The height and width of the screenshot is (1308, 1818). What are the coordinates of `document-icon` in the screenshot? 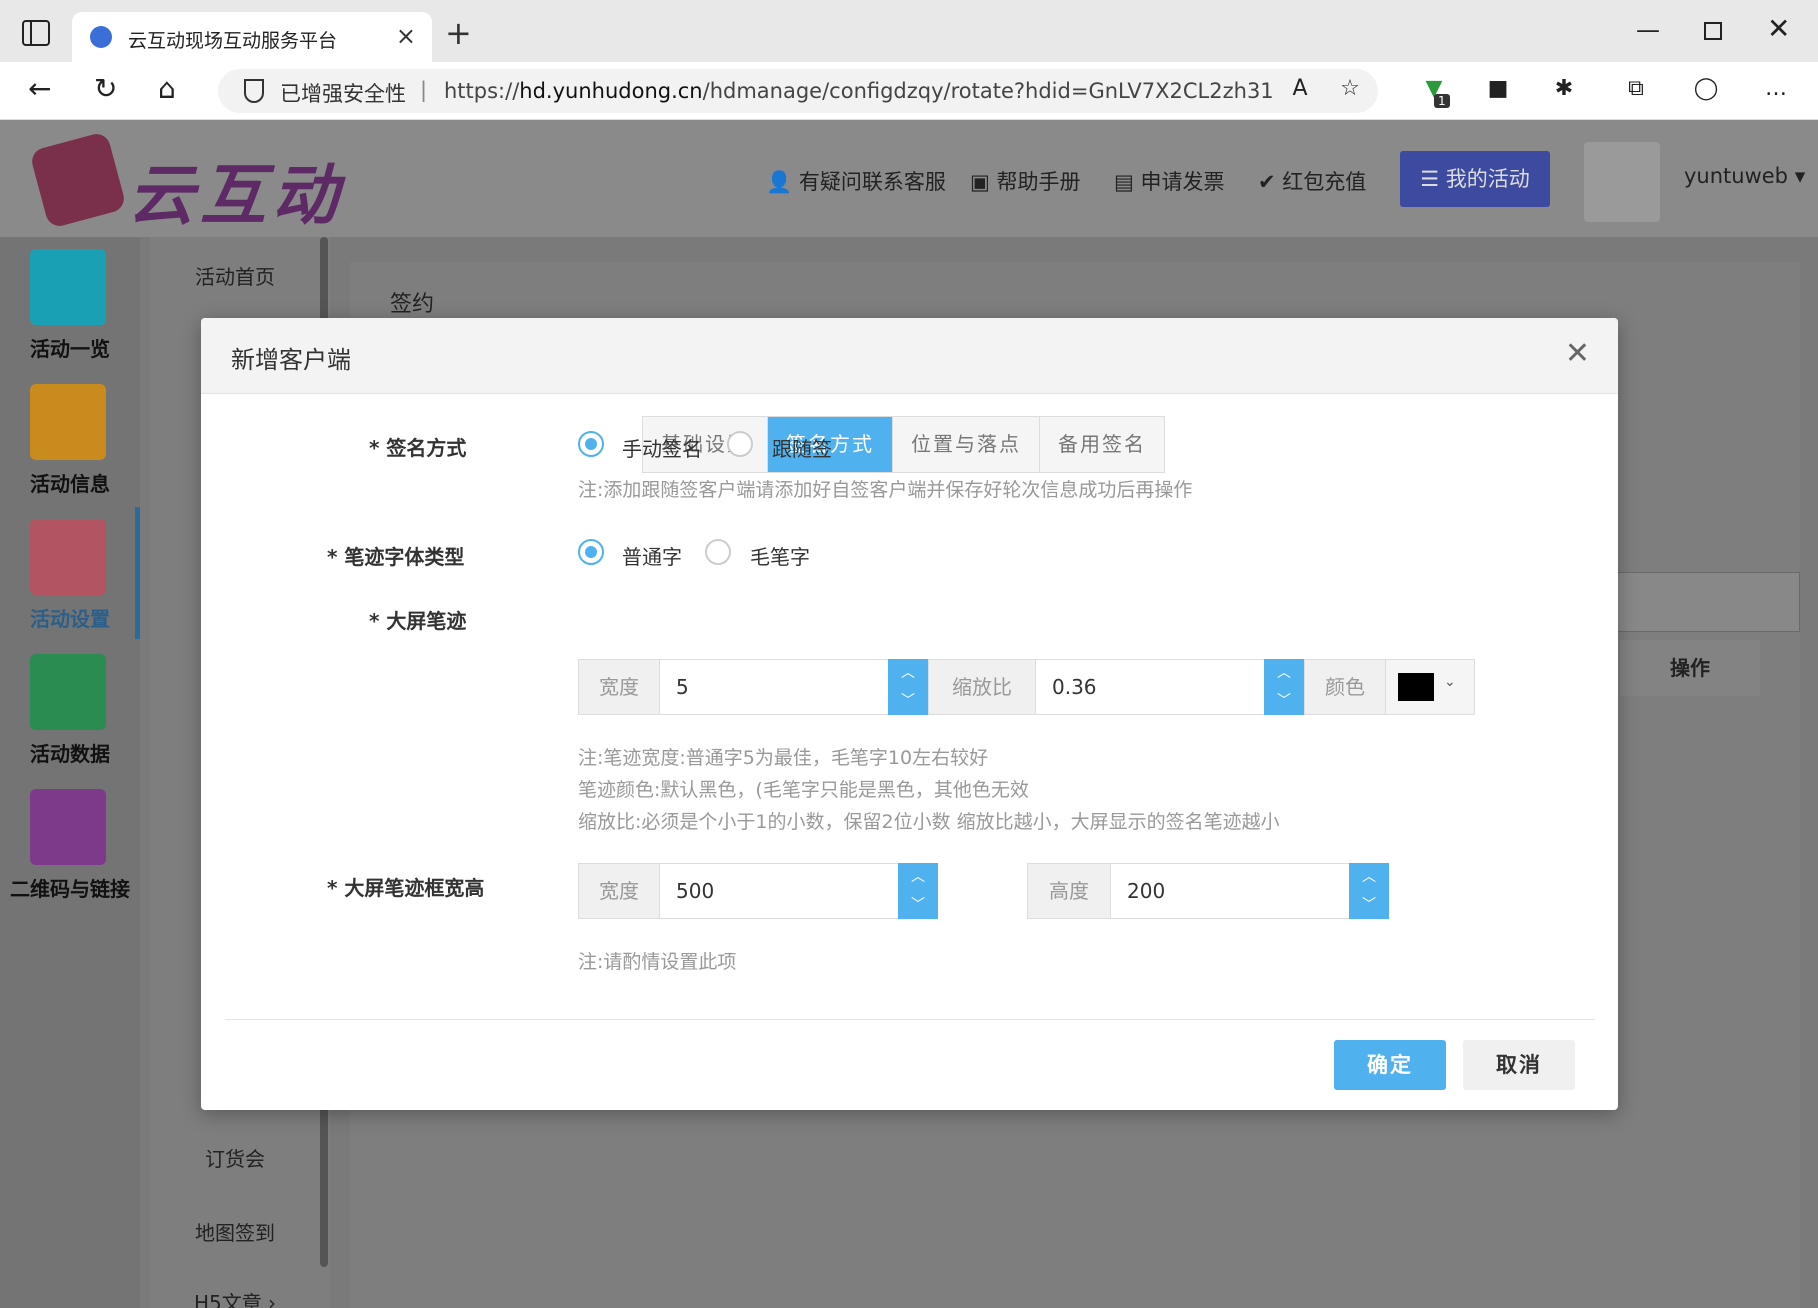 It's located at (68, 422).